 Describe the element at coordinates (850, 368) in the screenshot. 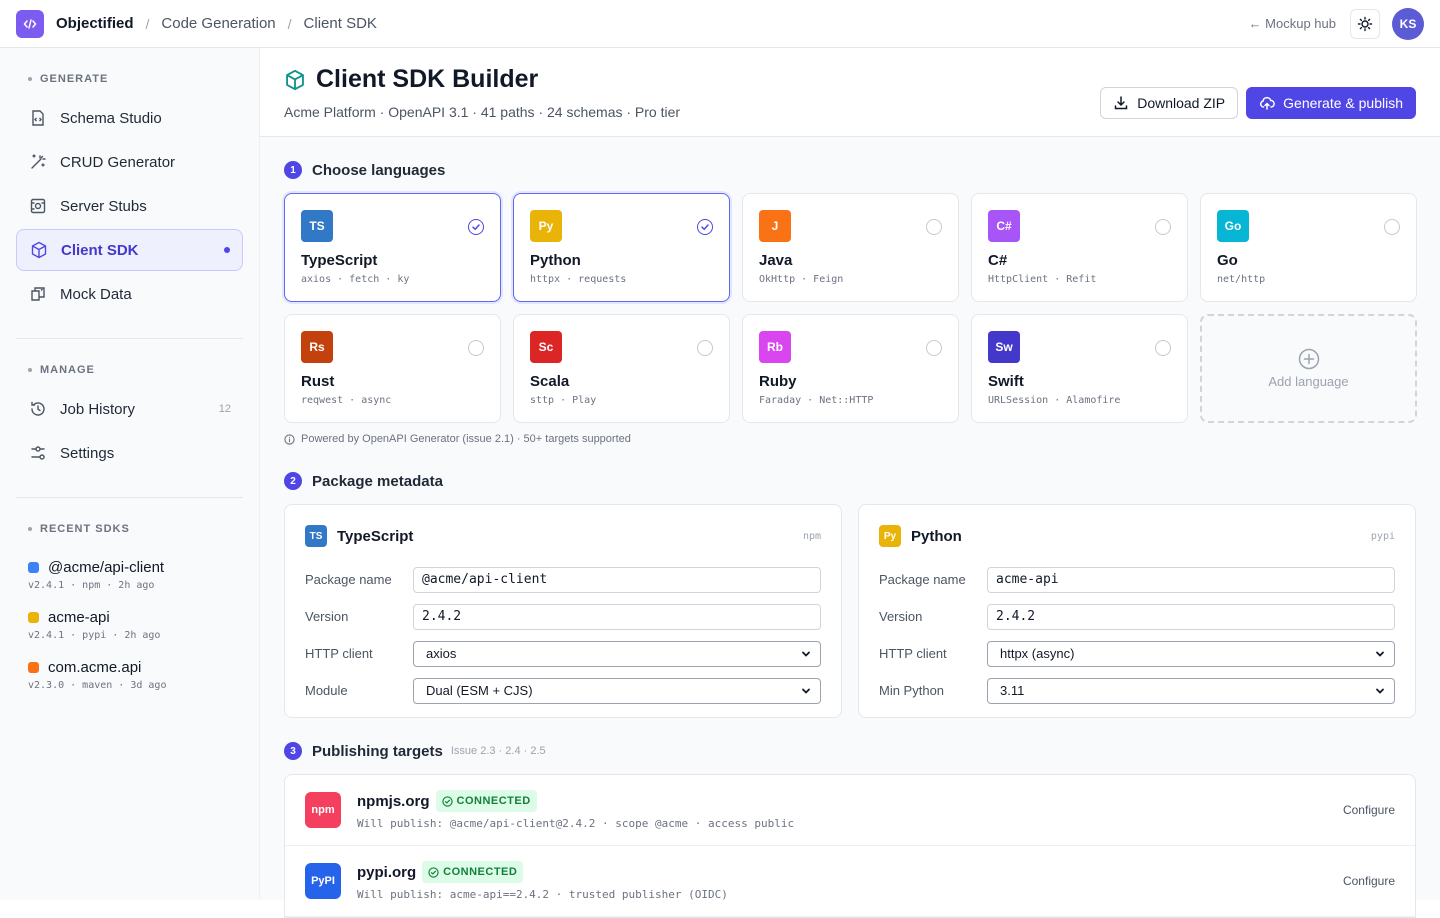

I see `language-card-ruby: Rb Ruby Faraday · Net::HTTP` at that location.